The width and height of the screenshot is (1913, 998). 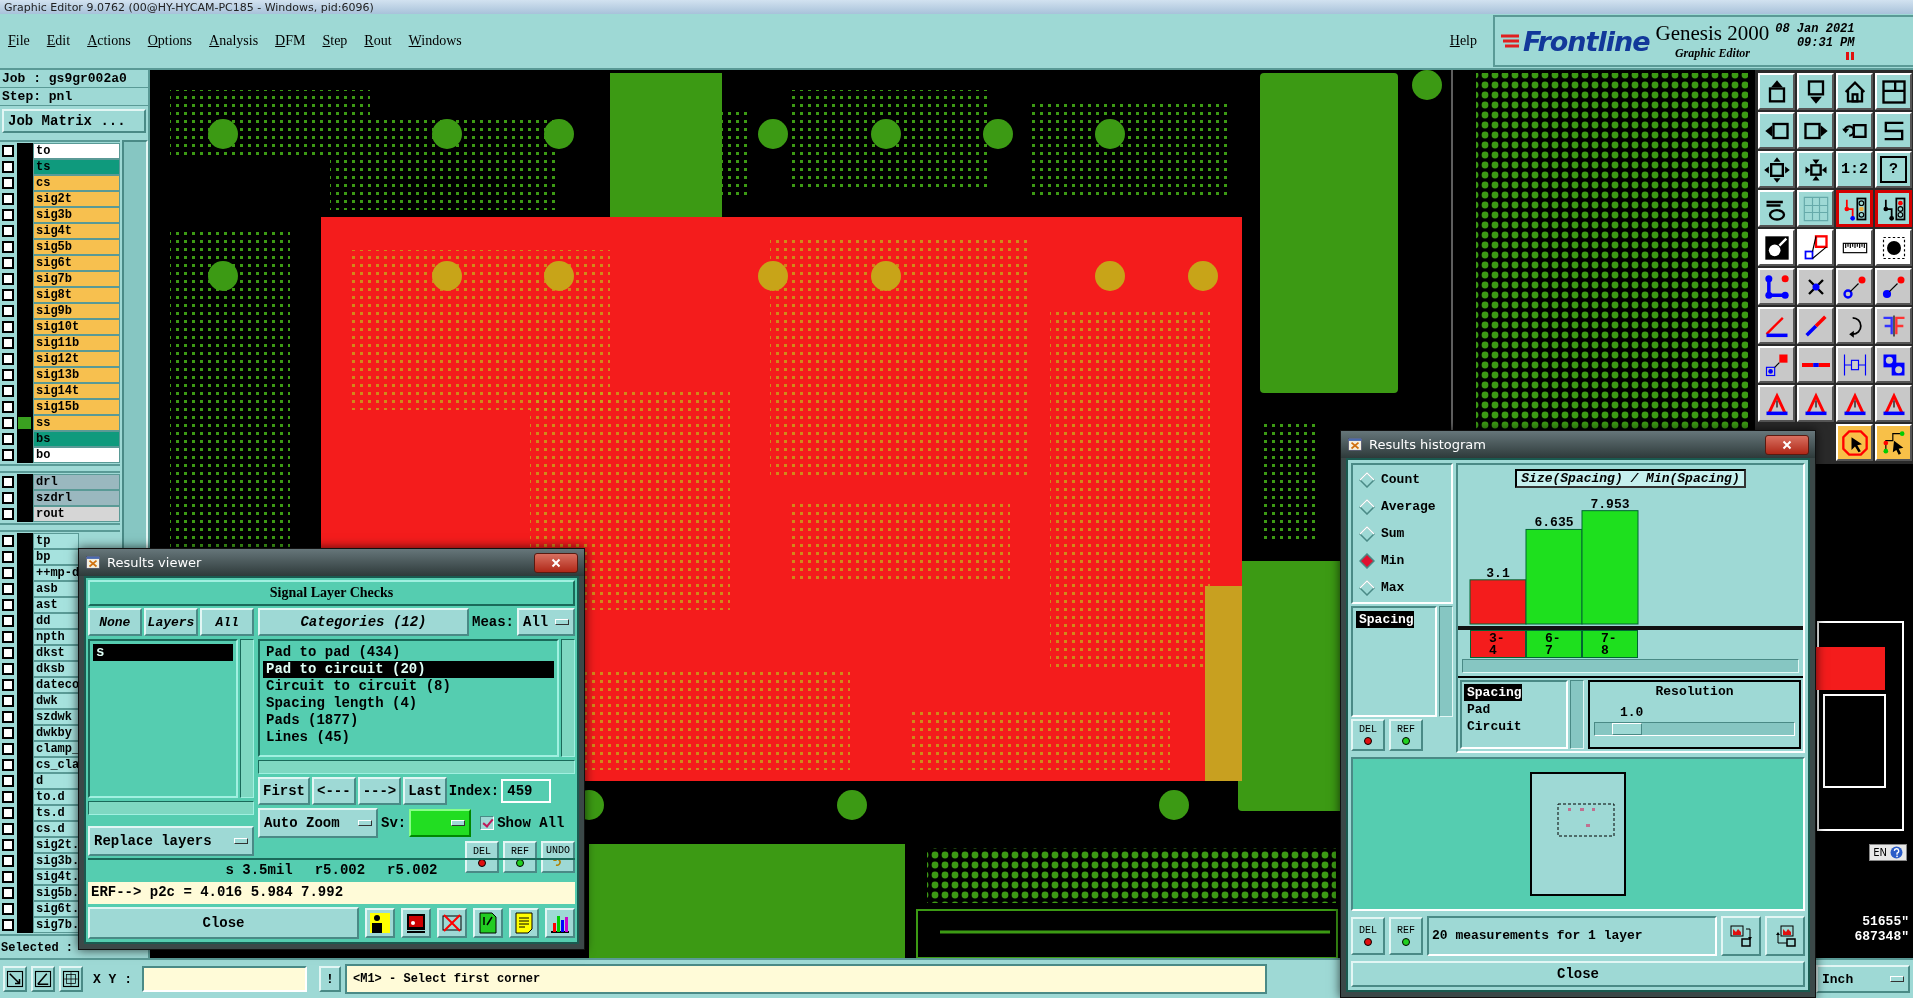 I want to click on layer-name: sig4t., so click(x=56, y=877).